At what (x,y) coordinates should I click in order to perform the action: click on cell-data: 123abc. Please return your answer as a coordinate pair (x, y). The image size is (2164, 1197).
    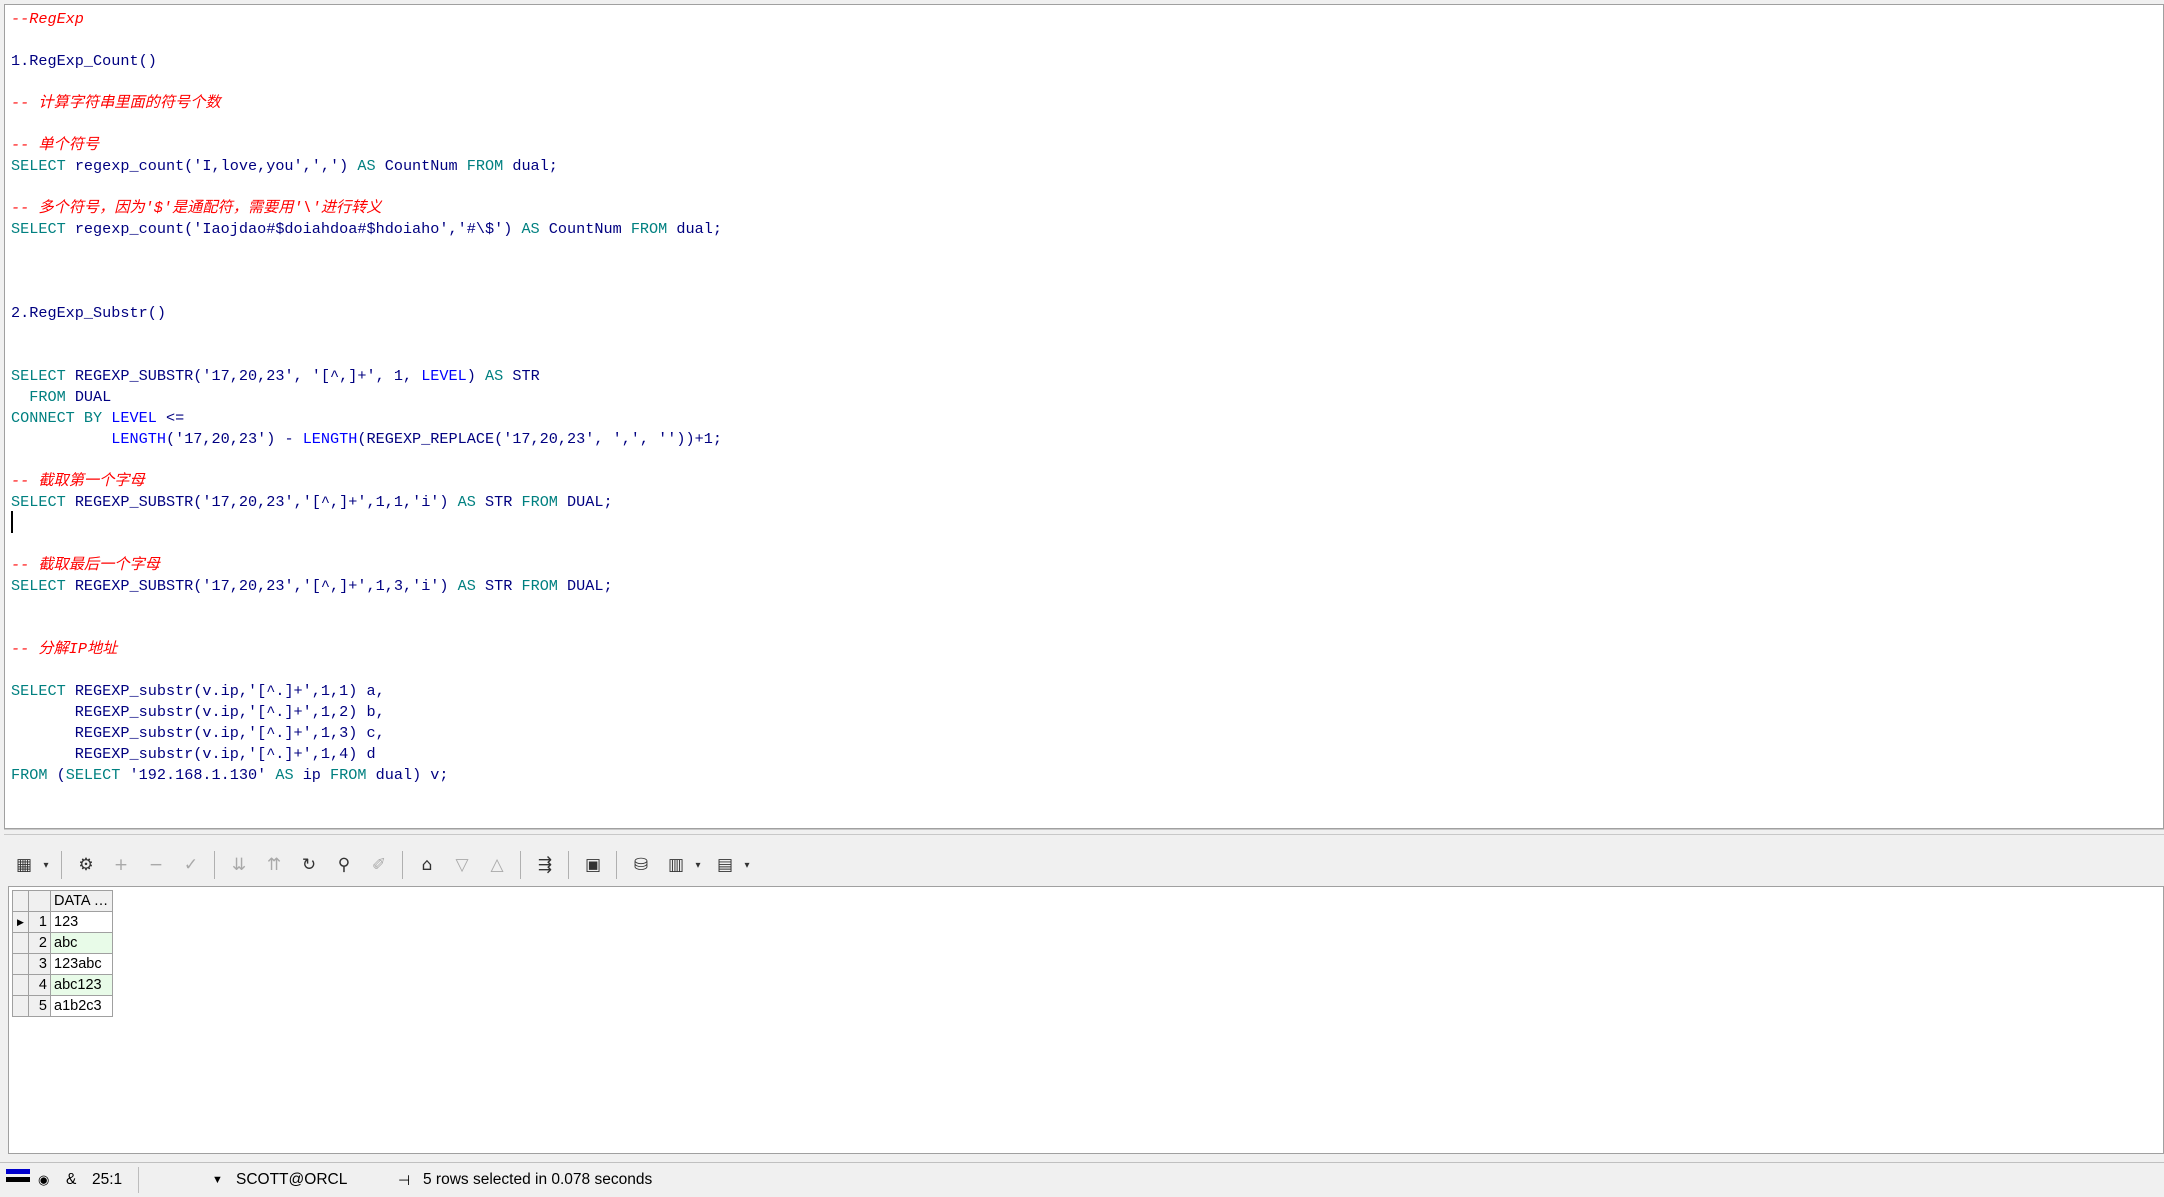
    Looking at the image, I should click on (81, 964).